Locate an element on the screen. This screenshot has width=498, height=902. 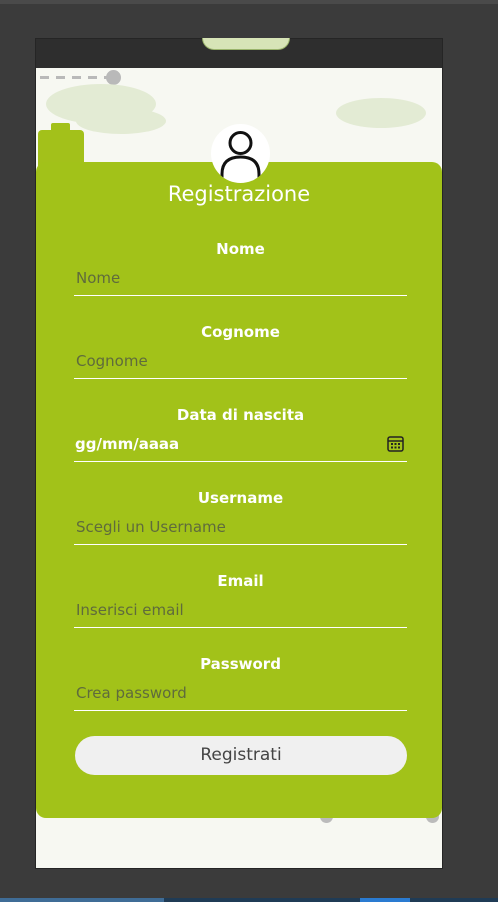
cognome-label: Cognome is located at coordinates (240, 332).